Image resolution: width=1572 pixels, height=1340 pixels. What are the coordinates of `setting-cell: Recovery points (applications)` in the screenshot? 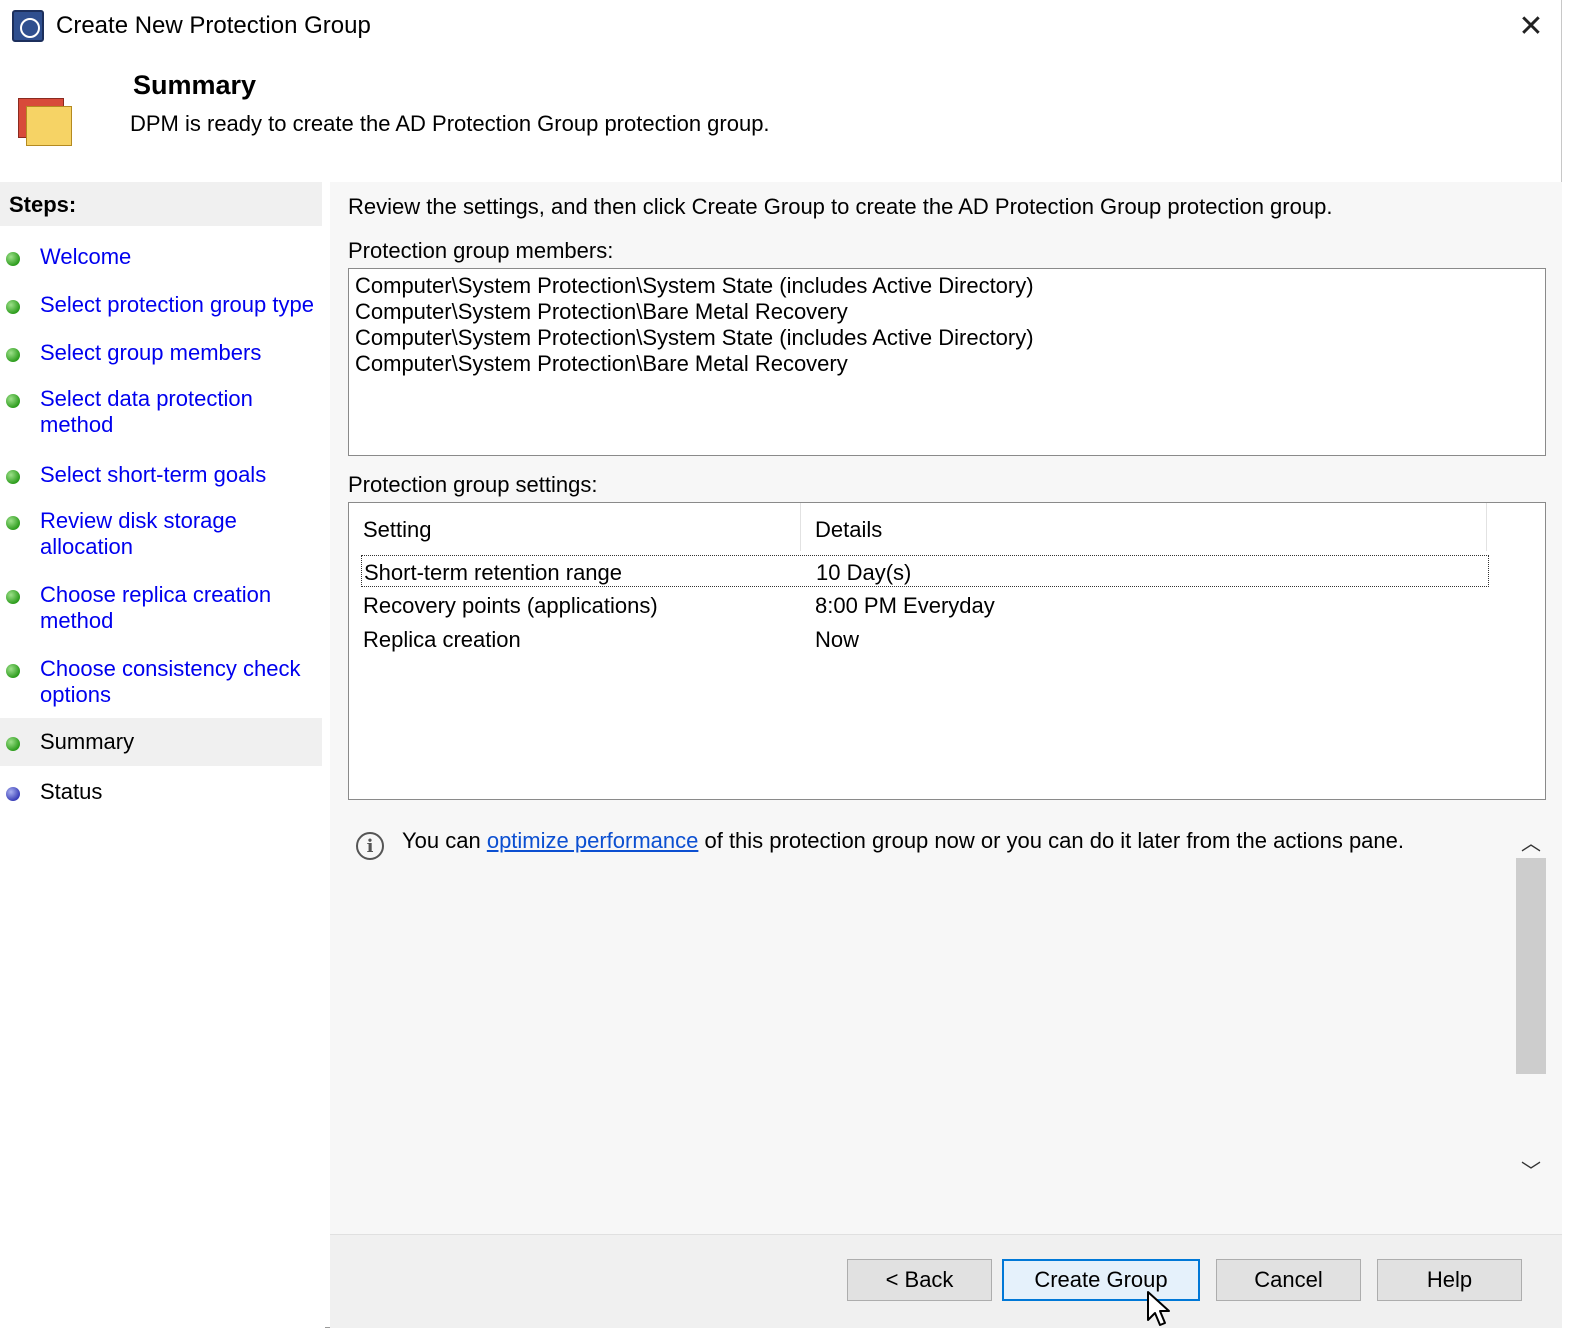 It's located at (510, 605).